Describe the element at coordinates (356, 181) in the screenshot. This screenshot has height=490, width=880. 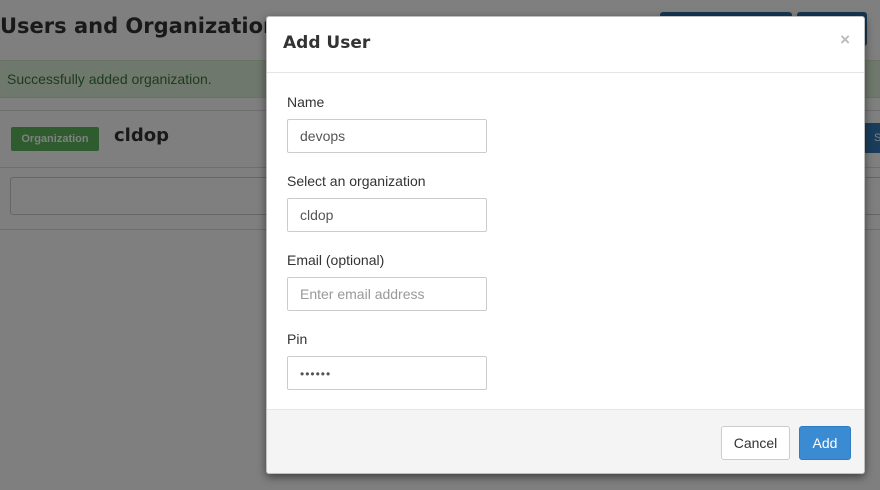
I see `organization-label: Select an organization` at that location.